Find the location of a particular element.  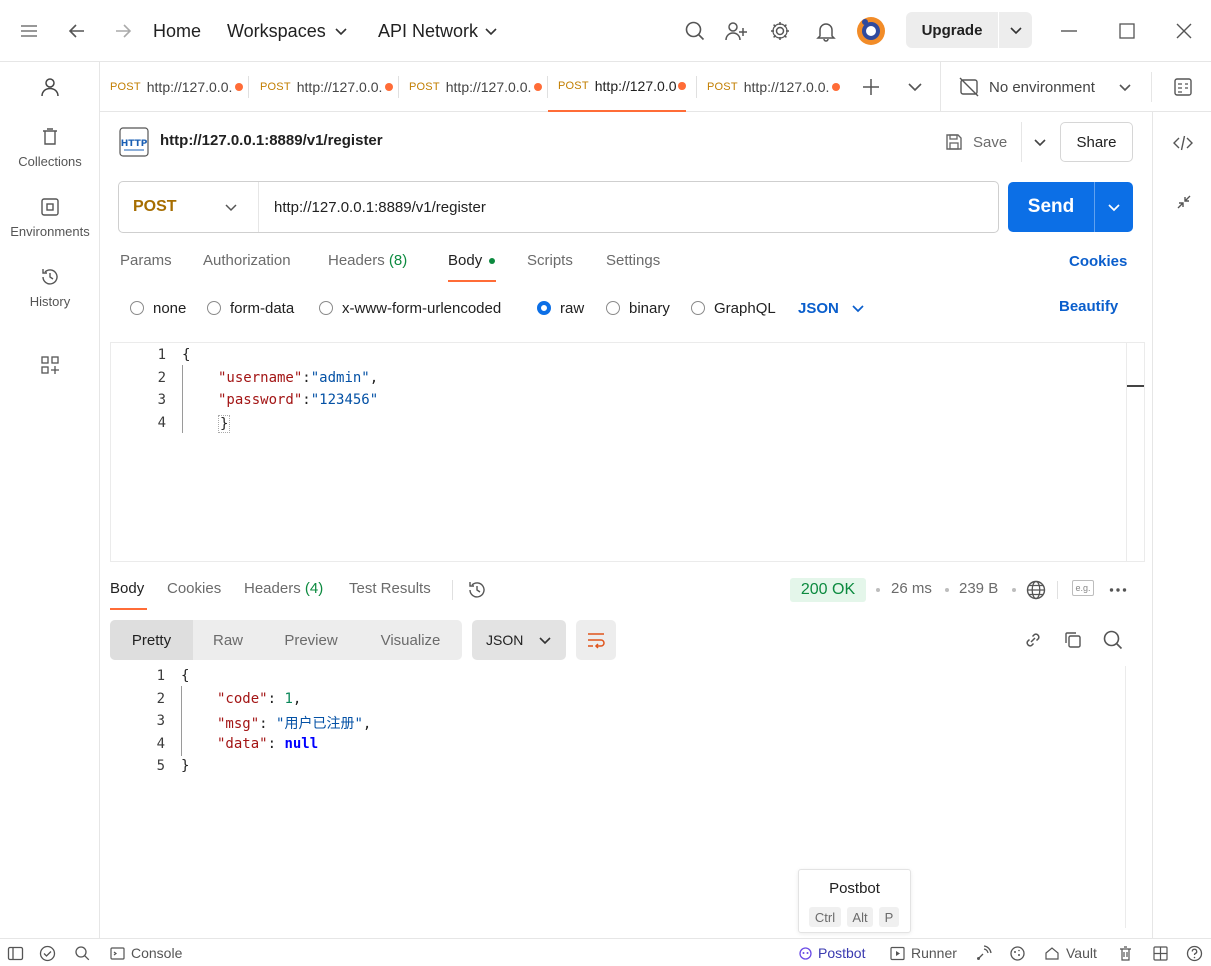

body-mode-binary: binary is located at coordinates (638, 308).